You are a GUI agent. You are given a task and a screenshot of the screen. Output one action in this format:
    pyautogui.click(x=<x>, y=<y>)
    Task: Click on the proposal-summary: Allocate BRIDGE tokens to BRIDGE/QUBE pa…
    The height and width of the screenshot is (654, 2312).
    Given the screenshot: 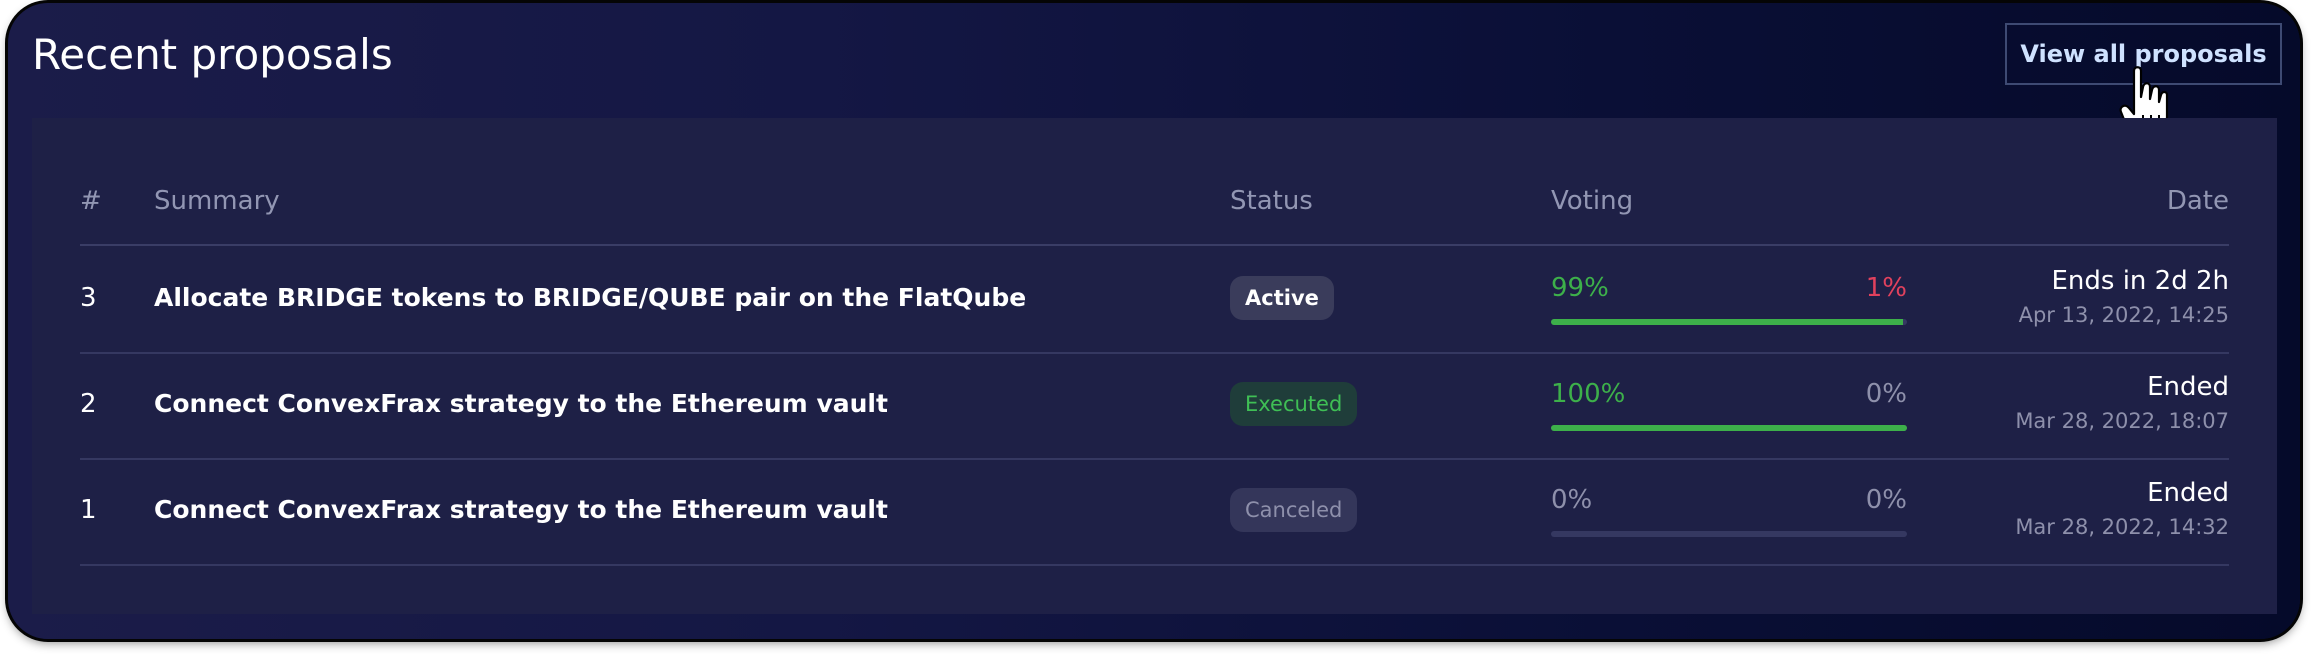 What is the action you would take?
    pyautogui.click(x=590, y=298)
    